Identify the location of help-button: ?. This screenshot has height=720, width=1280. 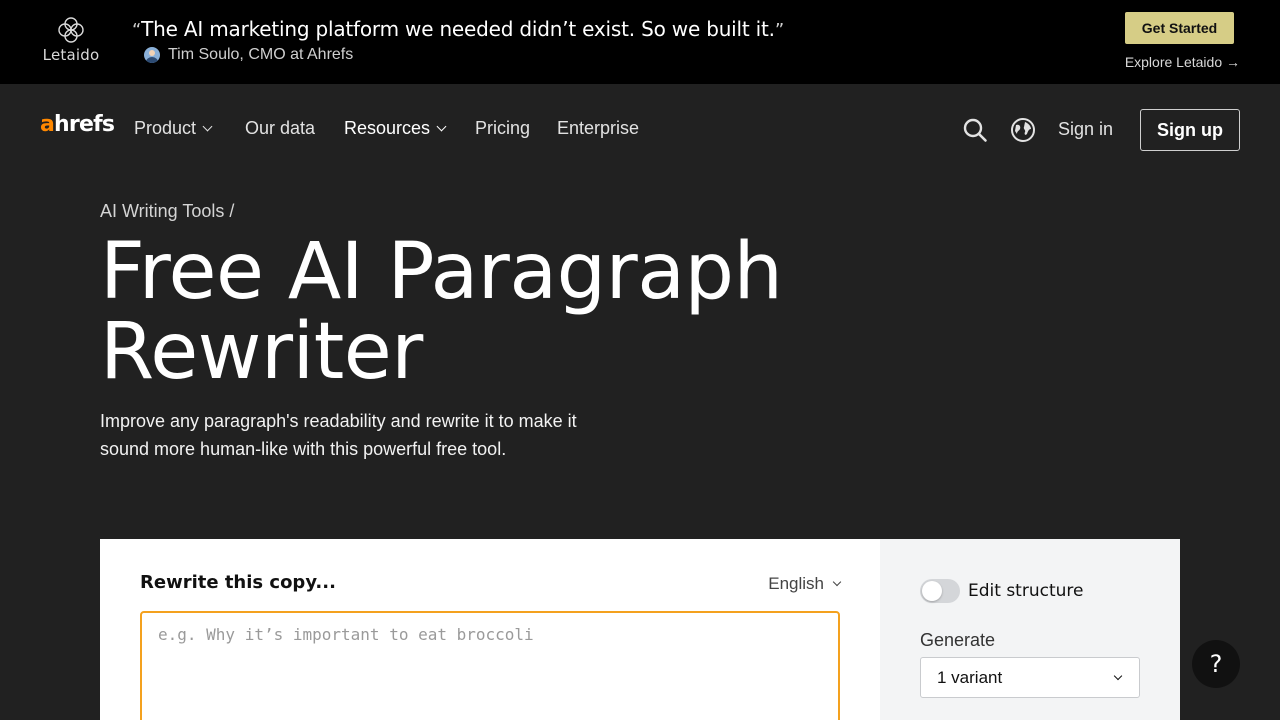
(1216, 664).